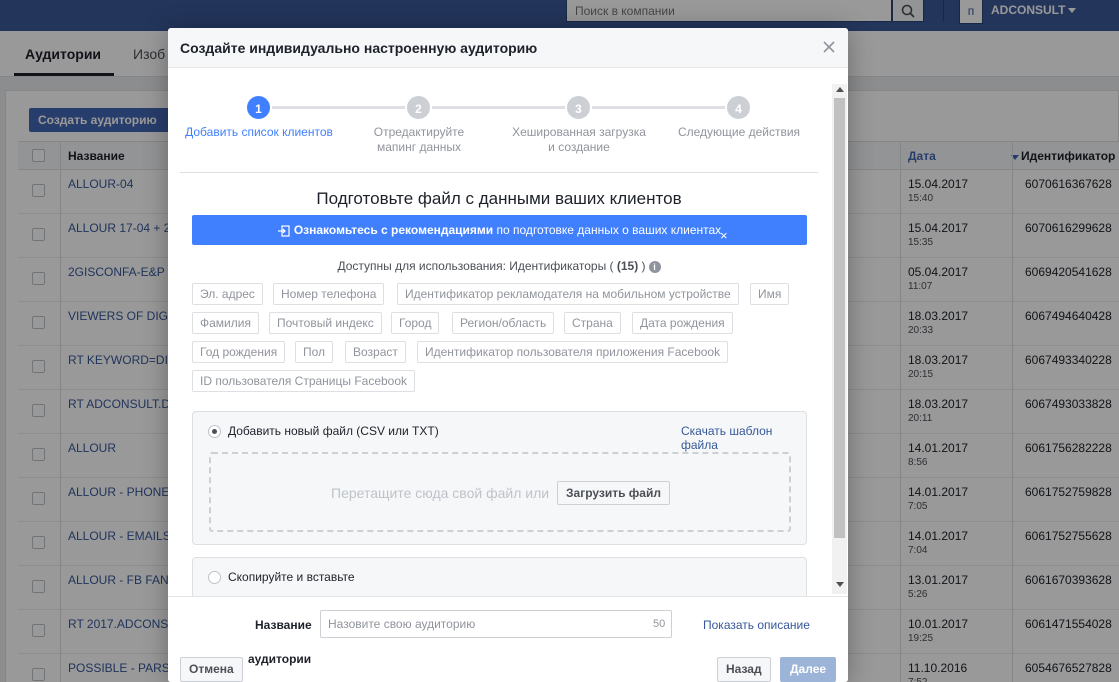  I want to click on identifier-tag: Фамилия, so click(225, 323).